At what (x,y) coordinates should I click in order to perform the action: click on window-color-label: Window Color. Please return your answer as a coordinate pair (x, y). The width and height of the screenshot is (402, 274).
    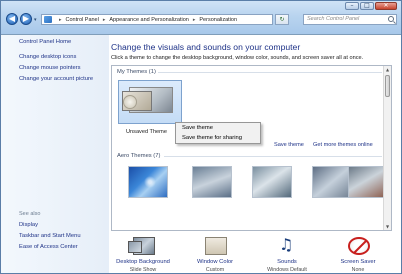
    Looking at the image, I should click on (215, 262).